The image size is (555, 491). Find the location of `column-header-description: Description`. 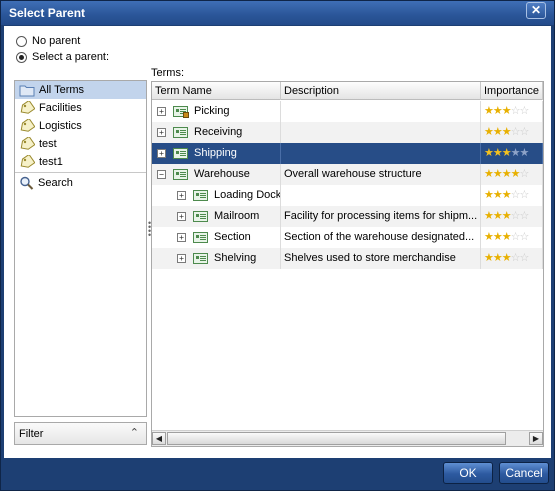

column-header-description: Description is located at coordinates (381, 91).